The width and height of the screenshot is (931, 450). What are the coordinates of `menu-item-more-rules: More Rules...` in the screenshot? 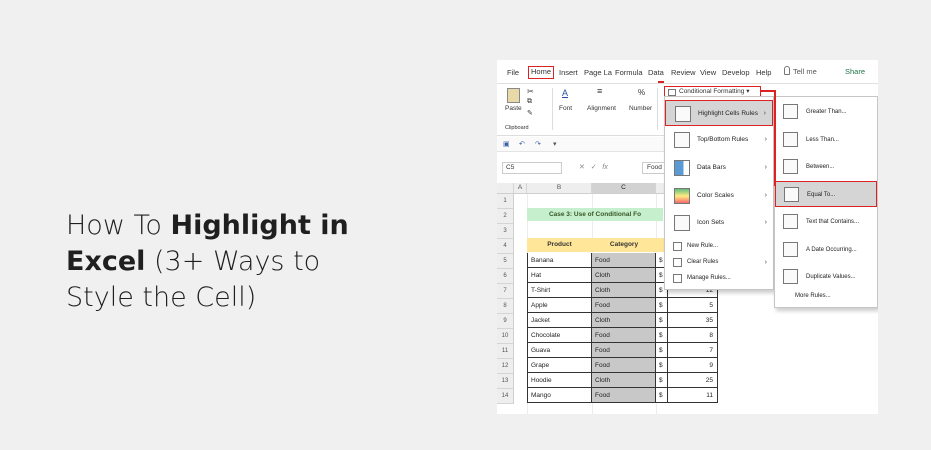 It's located at (826, 299).